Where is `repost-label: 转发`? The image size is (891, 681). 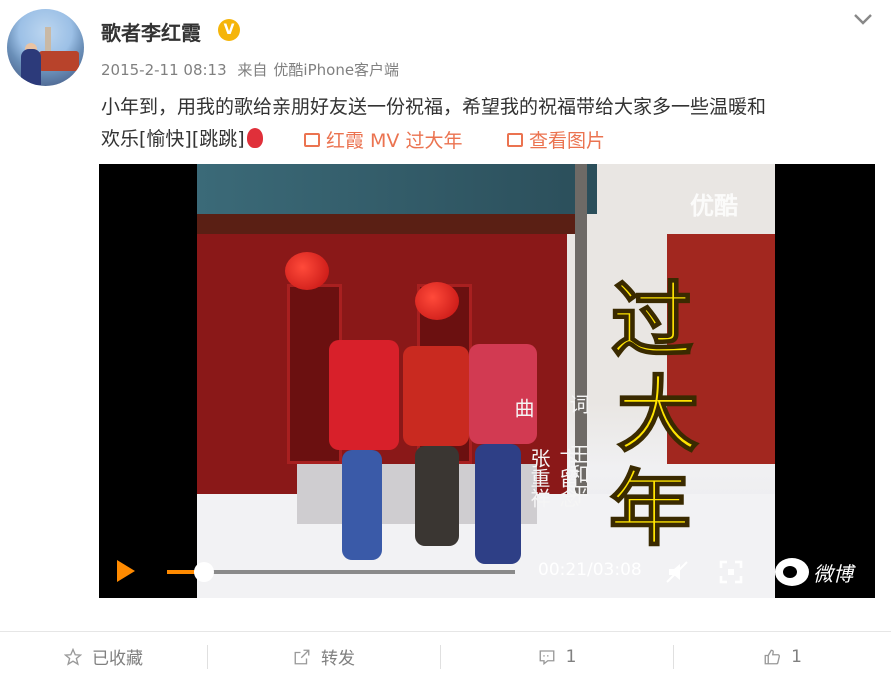 repost-label: 转发 is located at coordinates (338, 659).